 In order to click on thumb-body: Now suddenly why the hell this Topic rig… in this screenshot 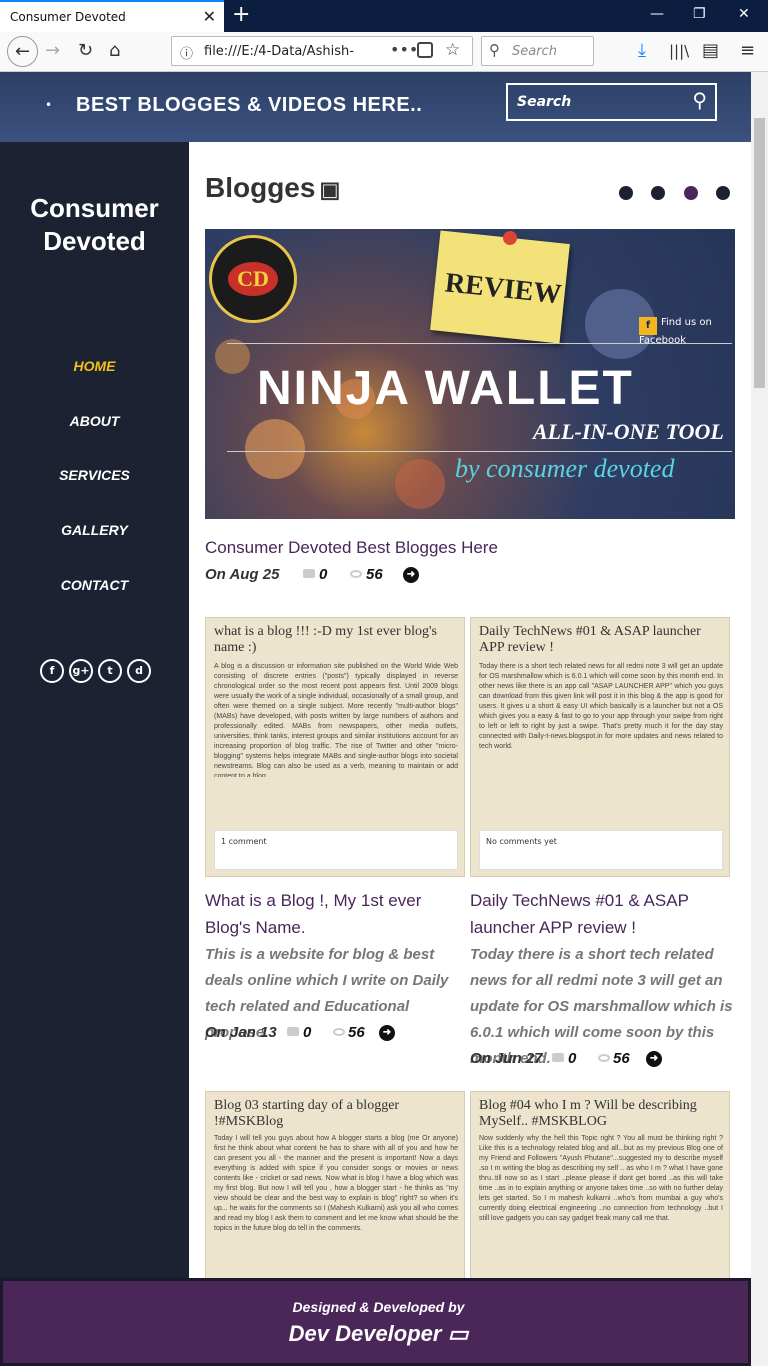, I will do `click(601, 1178)`.